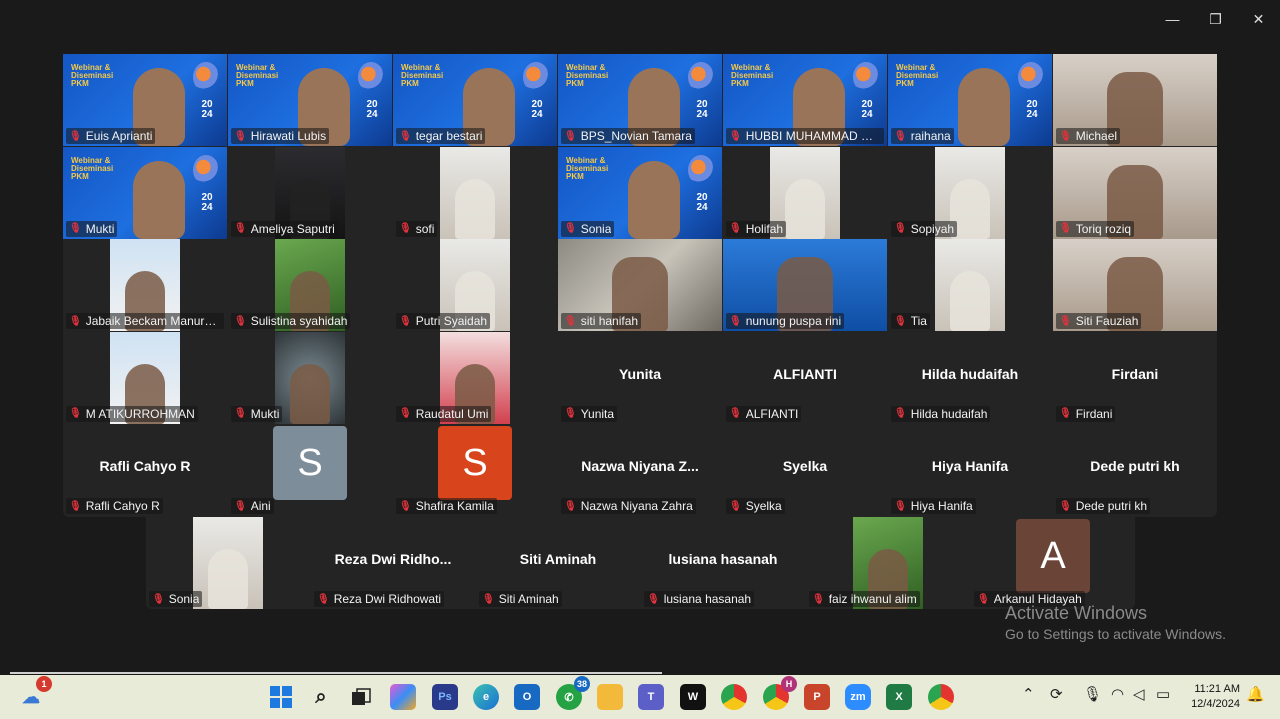 The image size is (1280, 719). What do you see at coordinates (336, 673) in the screenshot?
I see `screen-share-bar` at bounding box center [336, 673].